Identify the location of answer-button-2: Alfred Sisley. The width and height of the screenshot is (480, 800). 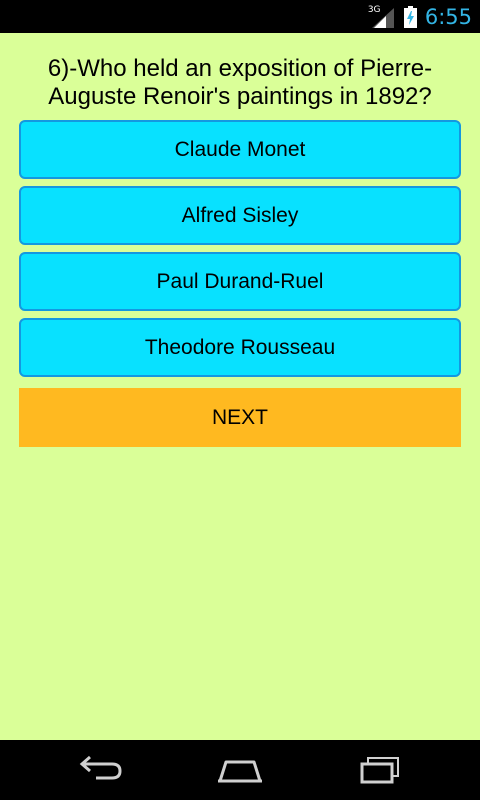
(240, 215).